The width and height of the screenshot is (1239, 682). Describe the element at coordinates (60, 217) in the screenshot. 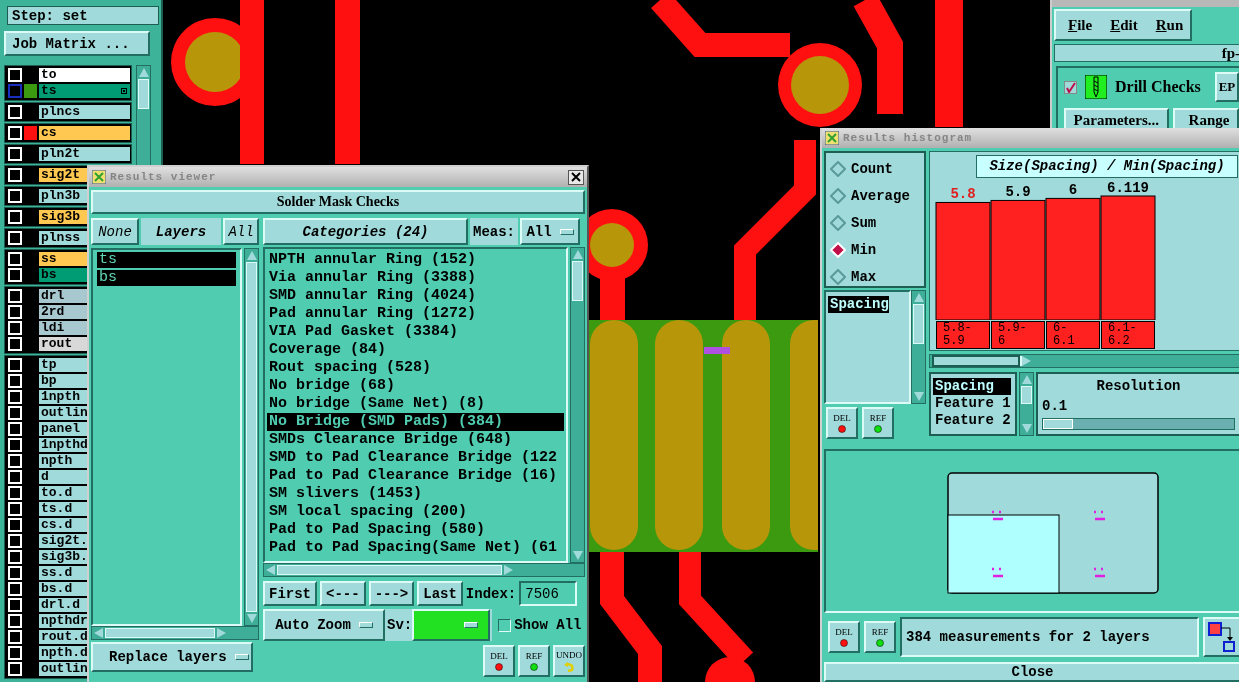

I see `layer-name: sig3b` at that location.